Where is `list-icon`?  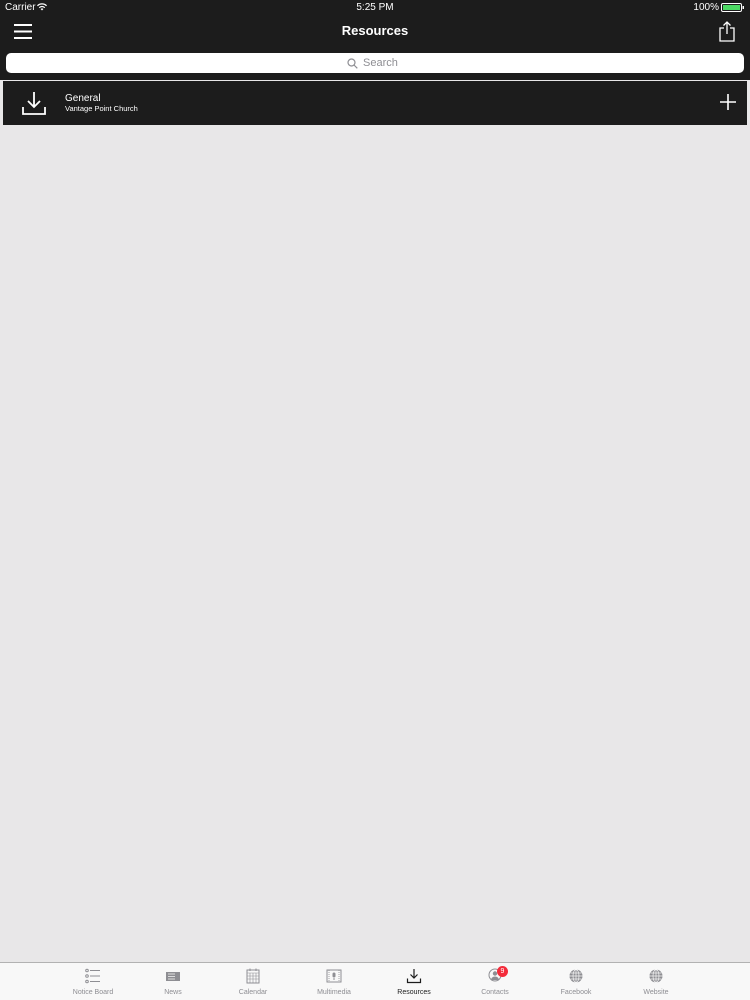 list-icon is located at coordinates (92, 976).